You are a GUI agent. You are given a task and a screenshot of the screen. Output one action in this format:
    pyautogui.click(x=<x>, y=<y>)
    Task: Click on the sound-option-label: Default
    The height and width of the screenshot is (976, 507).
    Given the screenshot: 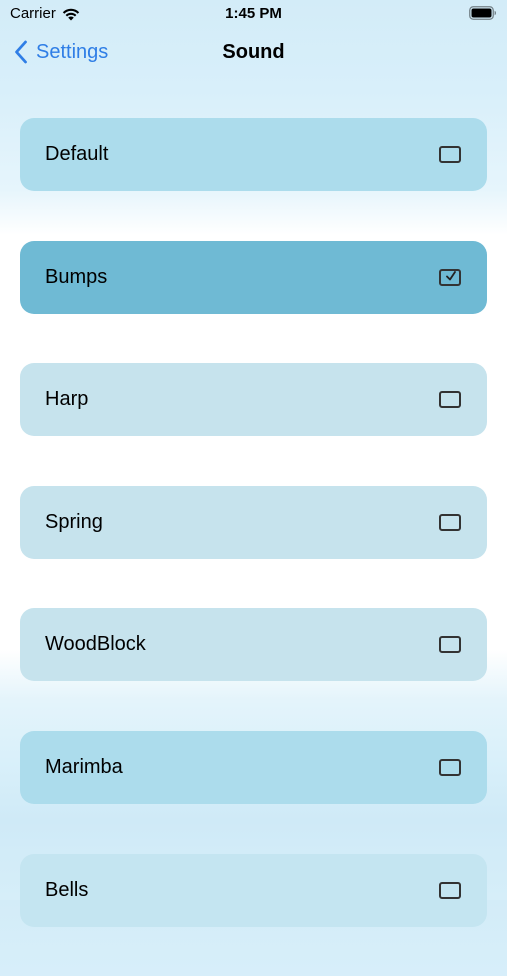 What is the action you would take?
    pyautogui.click(x=77, y=154)
    